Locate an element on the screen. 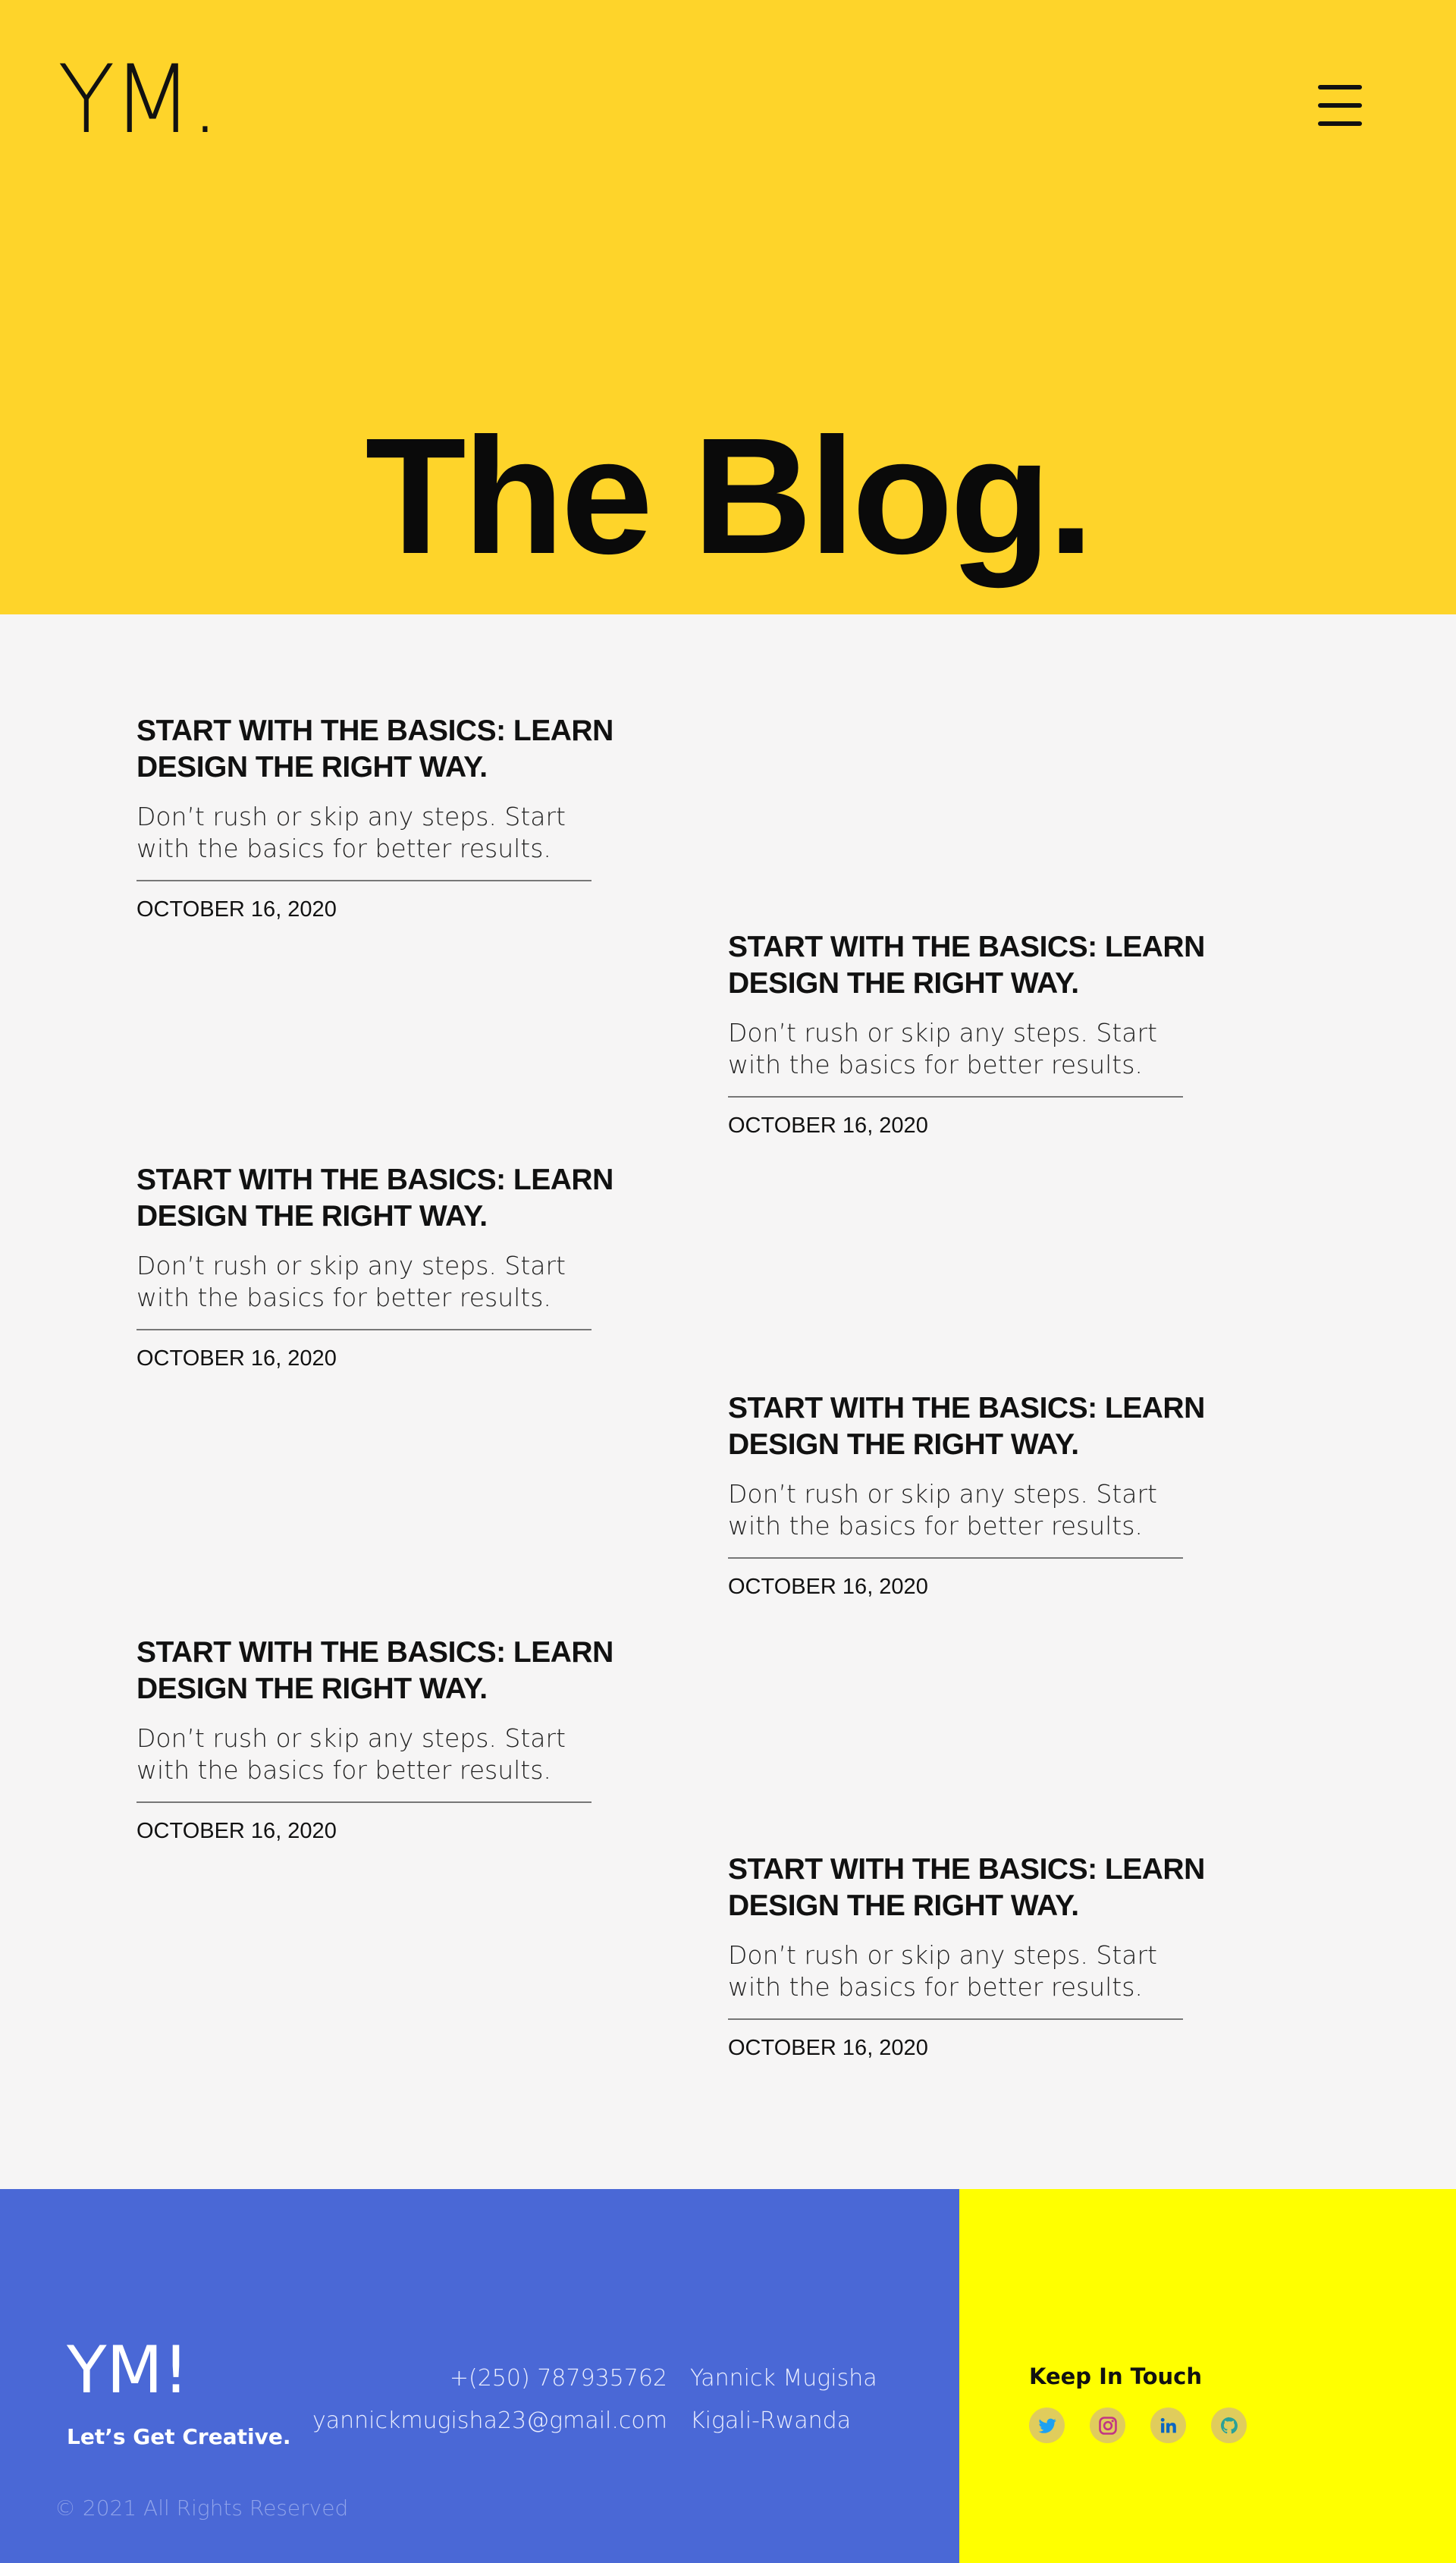 The width and height of the screenshot is (1456, 2563). footer-tagline: Let’s Get Creative. is located at coordinates (179, 2436).